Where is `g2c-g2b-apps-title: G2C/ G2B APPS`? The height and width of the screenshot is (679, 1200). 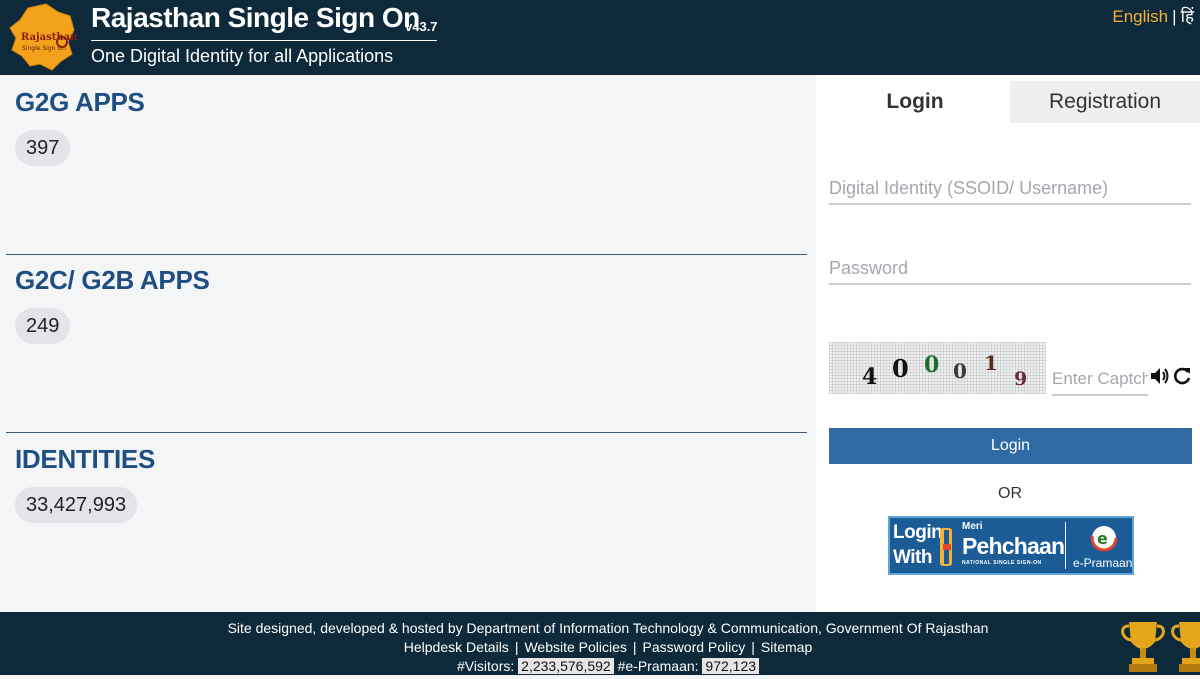 g2c-g2b-apps-title: G2C/ G2B APPS is located at coordinates (112, 280).